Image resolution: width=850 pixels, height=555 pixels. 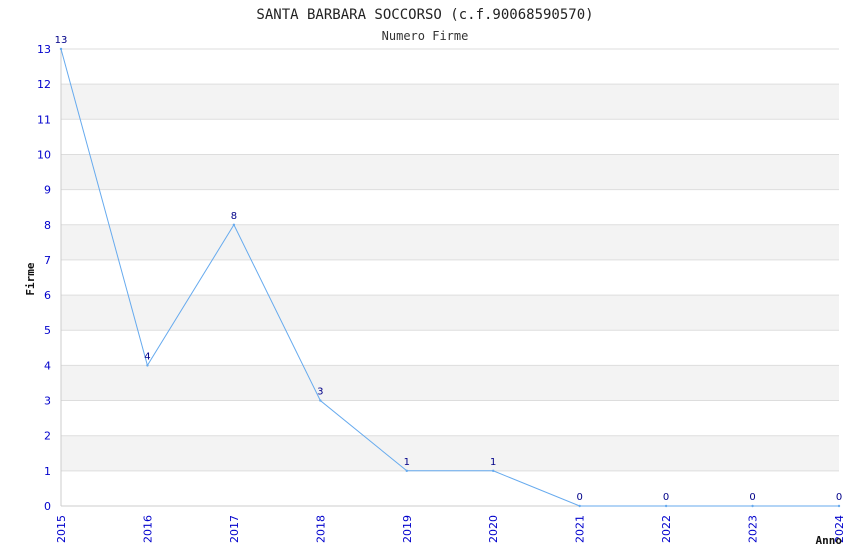 What do you see at coordinates (44, 84) in the screenshot?
I see `y-tick-label: 12` at bounding box center [44, 84].